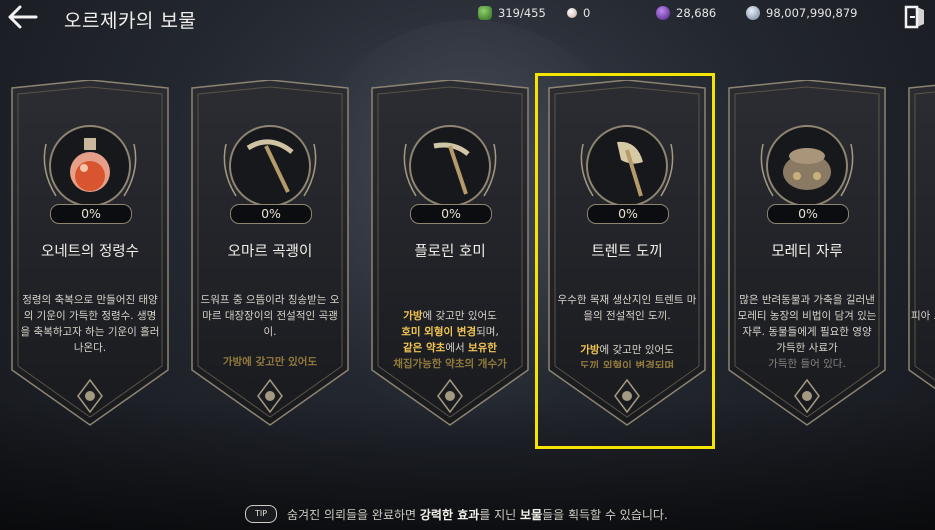 The height and width of the screenshot is (530, 935). I want to click on treasure-card-6-partial: 피아 드, so click(921, 260).